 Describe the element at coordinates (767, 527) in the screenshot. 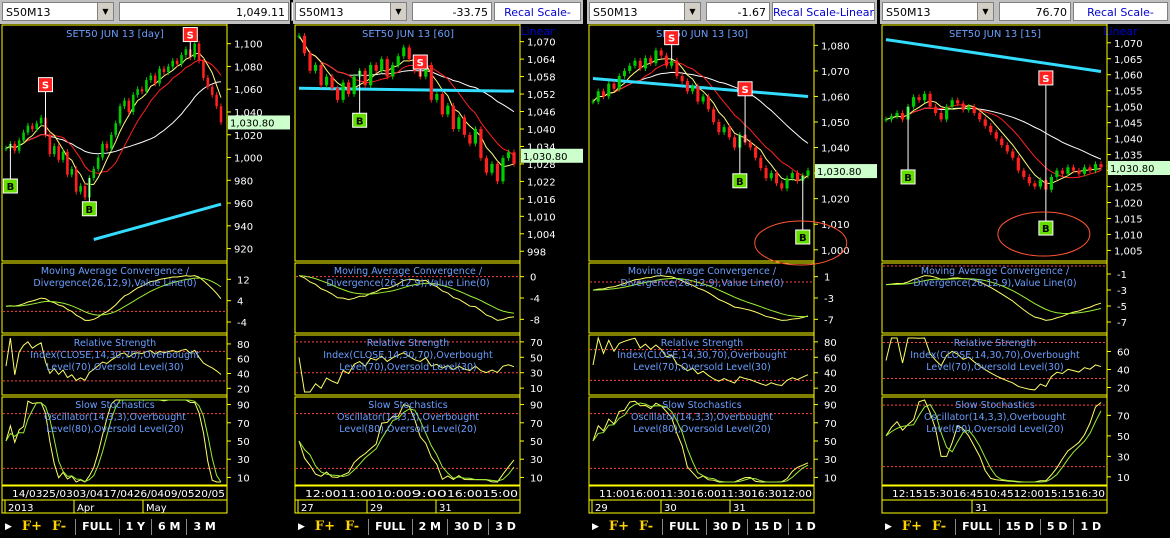

I see `timeframe-button-2: 15 D` at that location.